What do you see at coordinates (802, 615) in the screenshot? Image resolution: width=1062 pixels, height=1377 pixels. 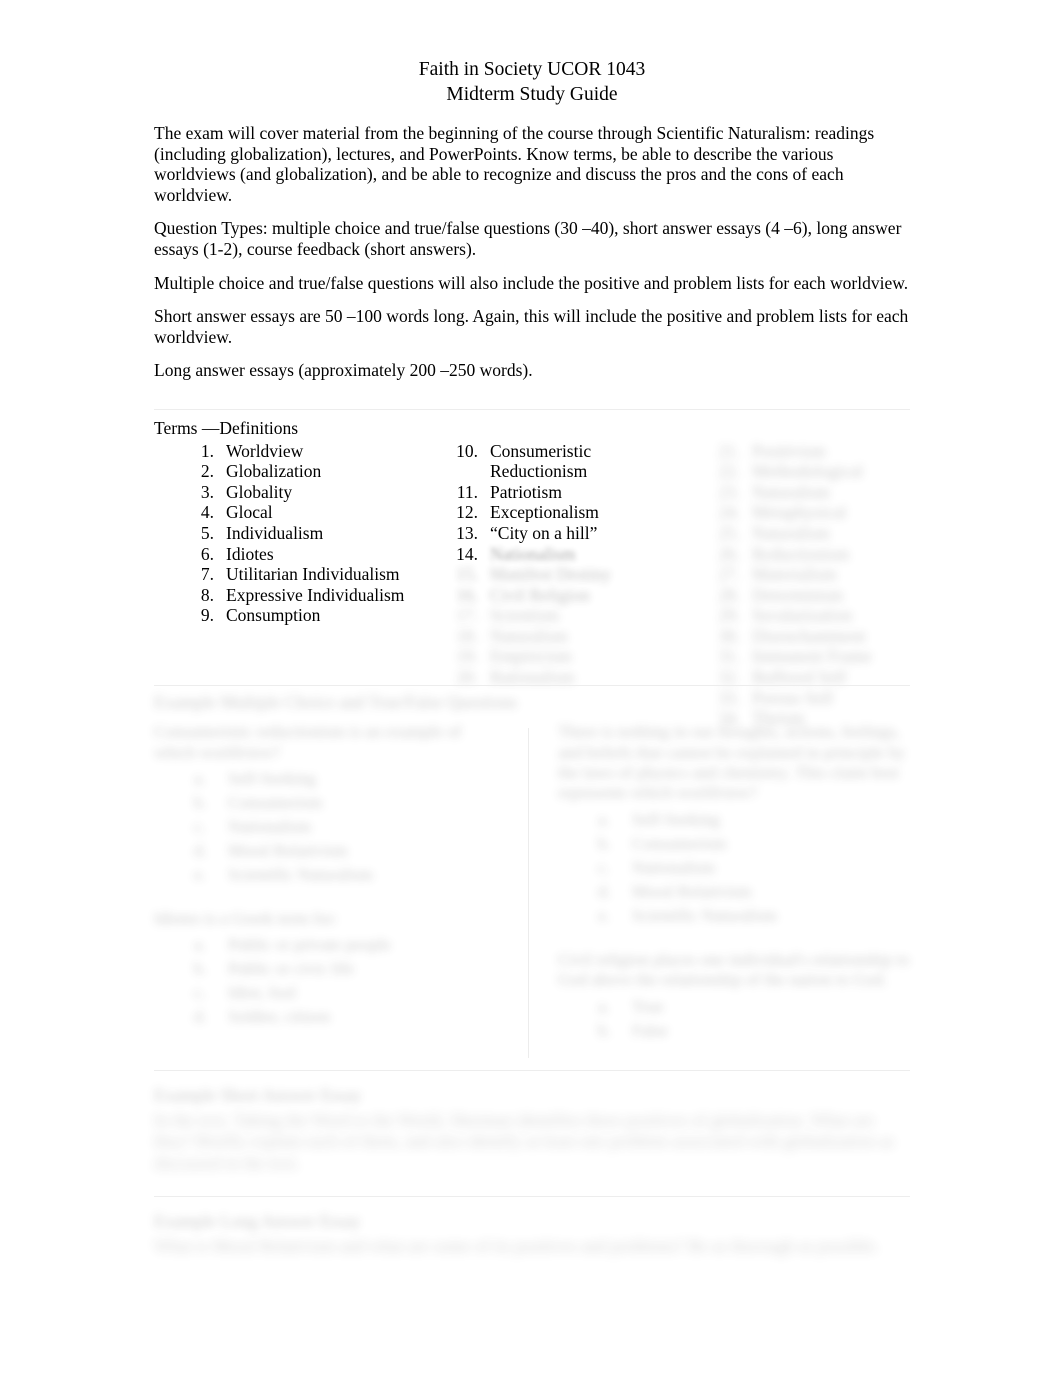 I see `term-label: Secularization` at bounding box center [802, 615].